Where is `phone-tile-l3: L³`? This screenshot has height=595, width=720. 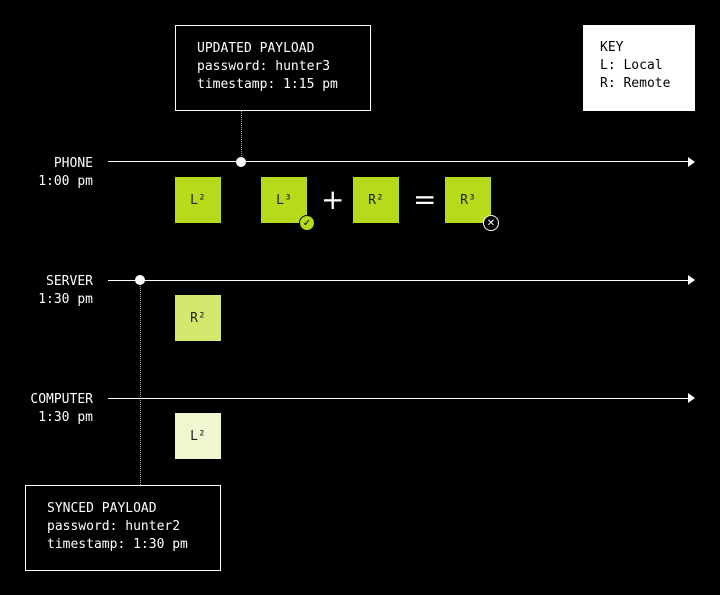 phone-tile-l3: L³ is located at coordinates (284, 200).